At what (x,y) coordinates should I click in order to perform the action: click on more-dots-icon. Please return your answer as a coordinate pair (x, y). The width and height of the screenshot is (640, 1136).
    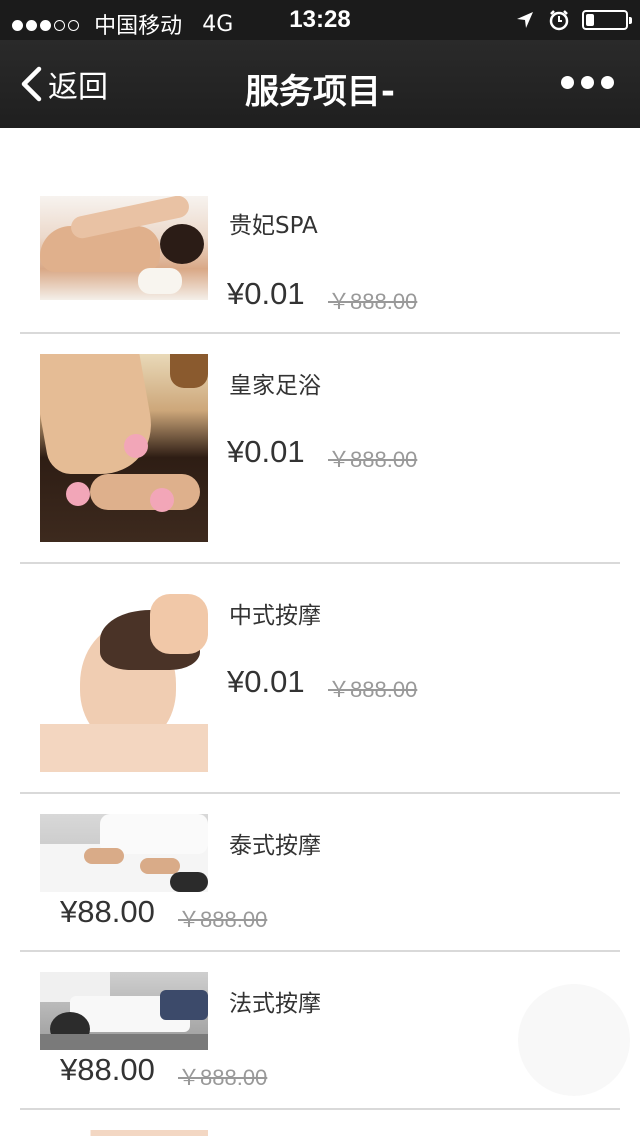
    Looking at the image, I should click on (587, 84).